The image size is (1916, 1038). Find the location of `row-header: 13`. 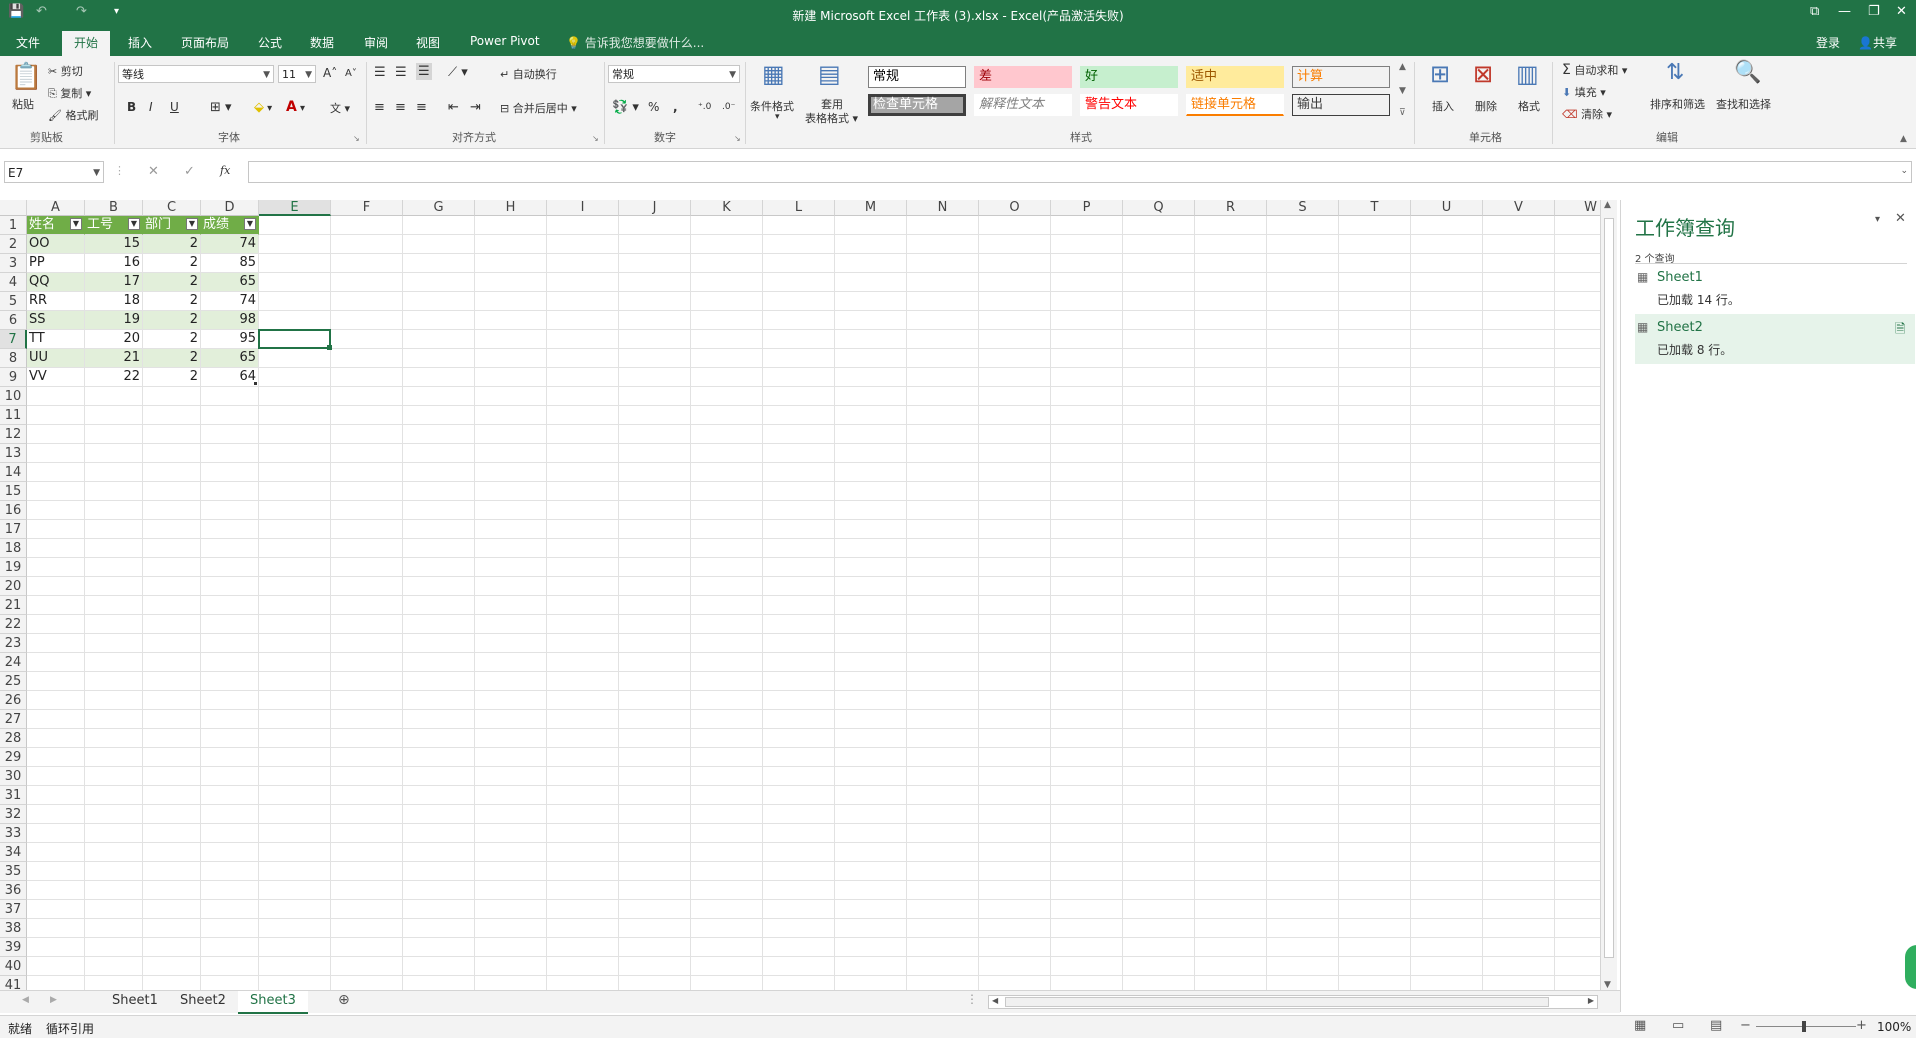

row-header: 13 is located at coordinates (13, 453).